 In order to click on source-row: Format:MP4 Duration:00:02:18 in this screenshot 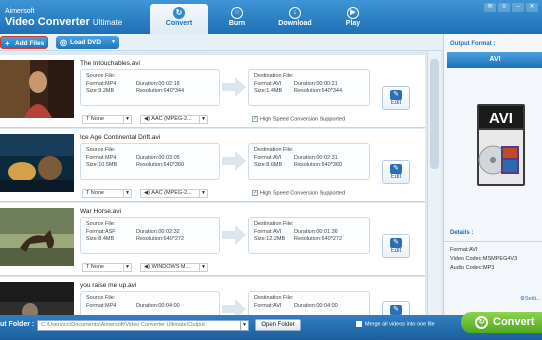, I will do `click(150, 85)`.